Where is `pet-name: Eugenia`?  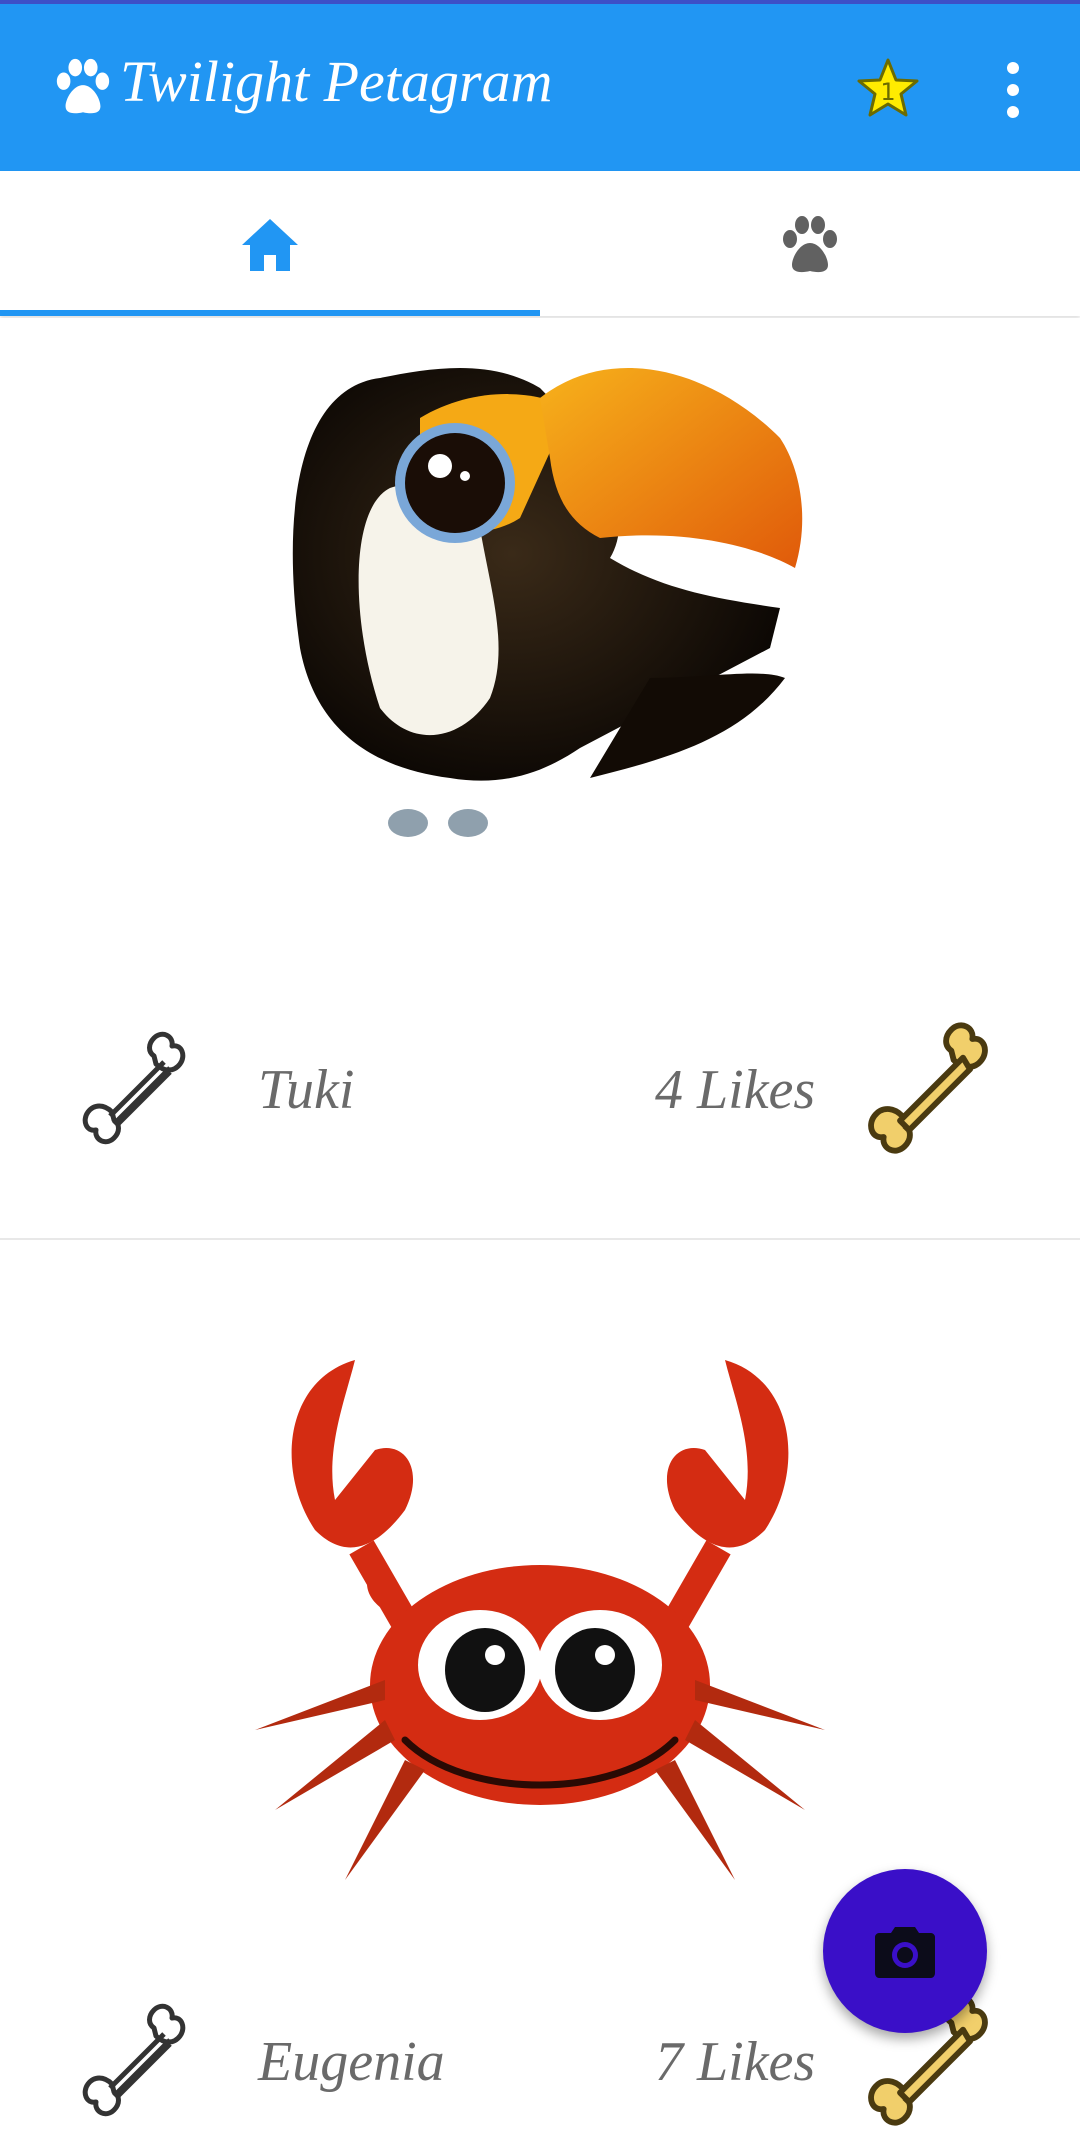
pet-name: Eugenia is located at coordinates (351, 2062).